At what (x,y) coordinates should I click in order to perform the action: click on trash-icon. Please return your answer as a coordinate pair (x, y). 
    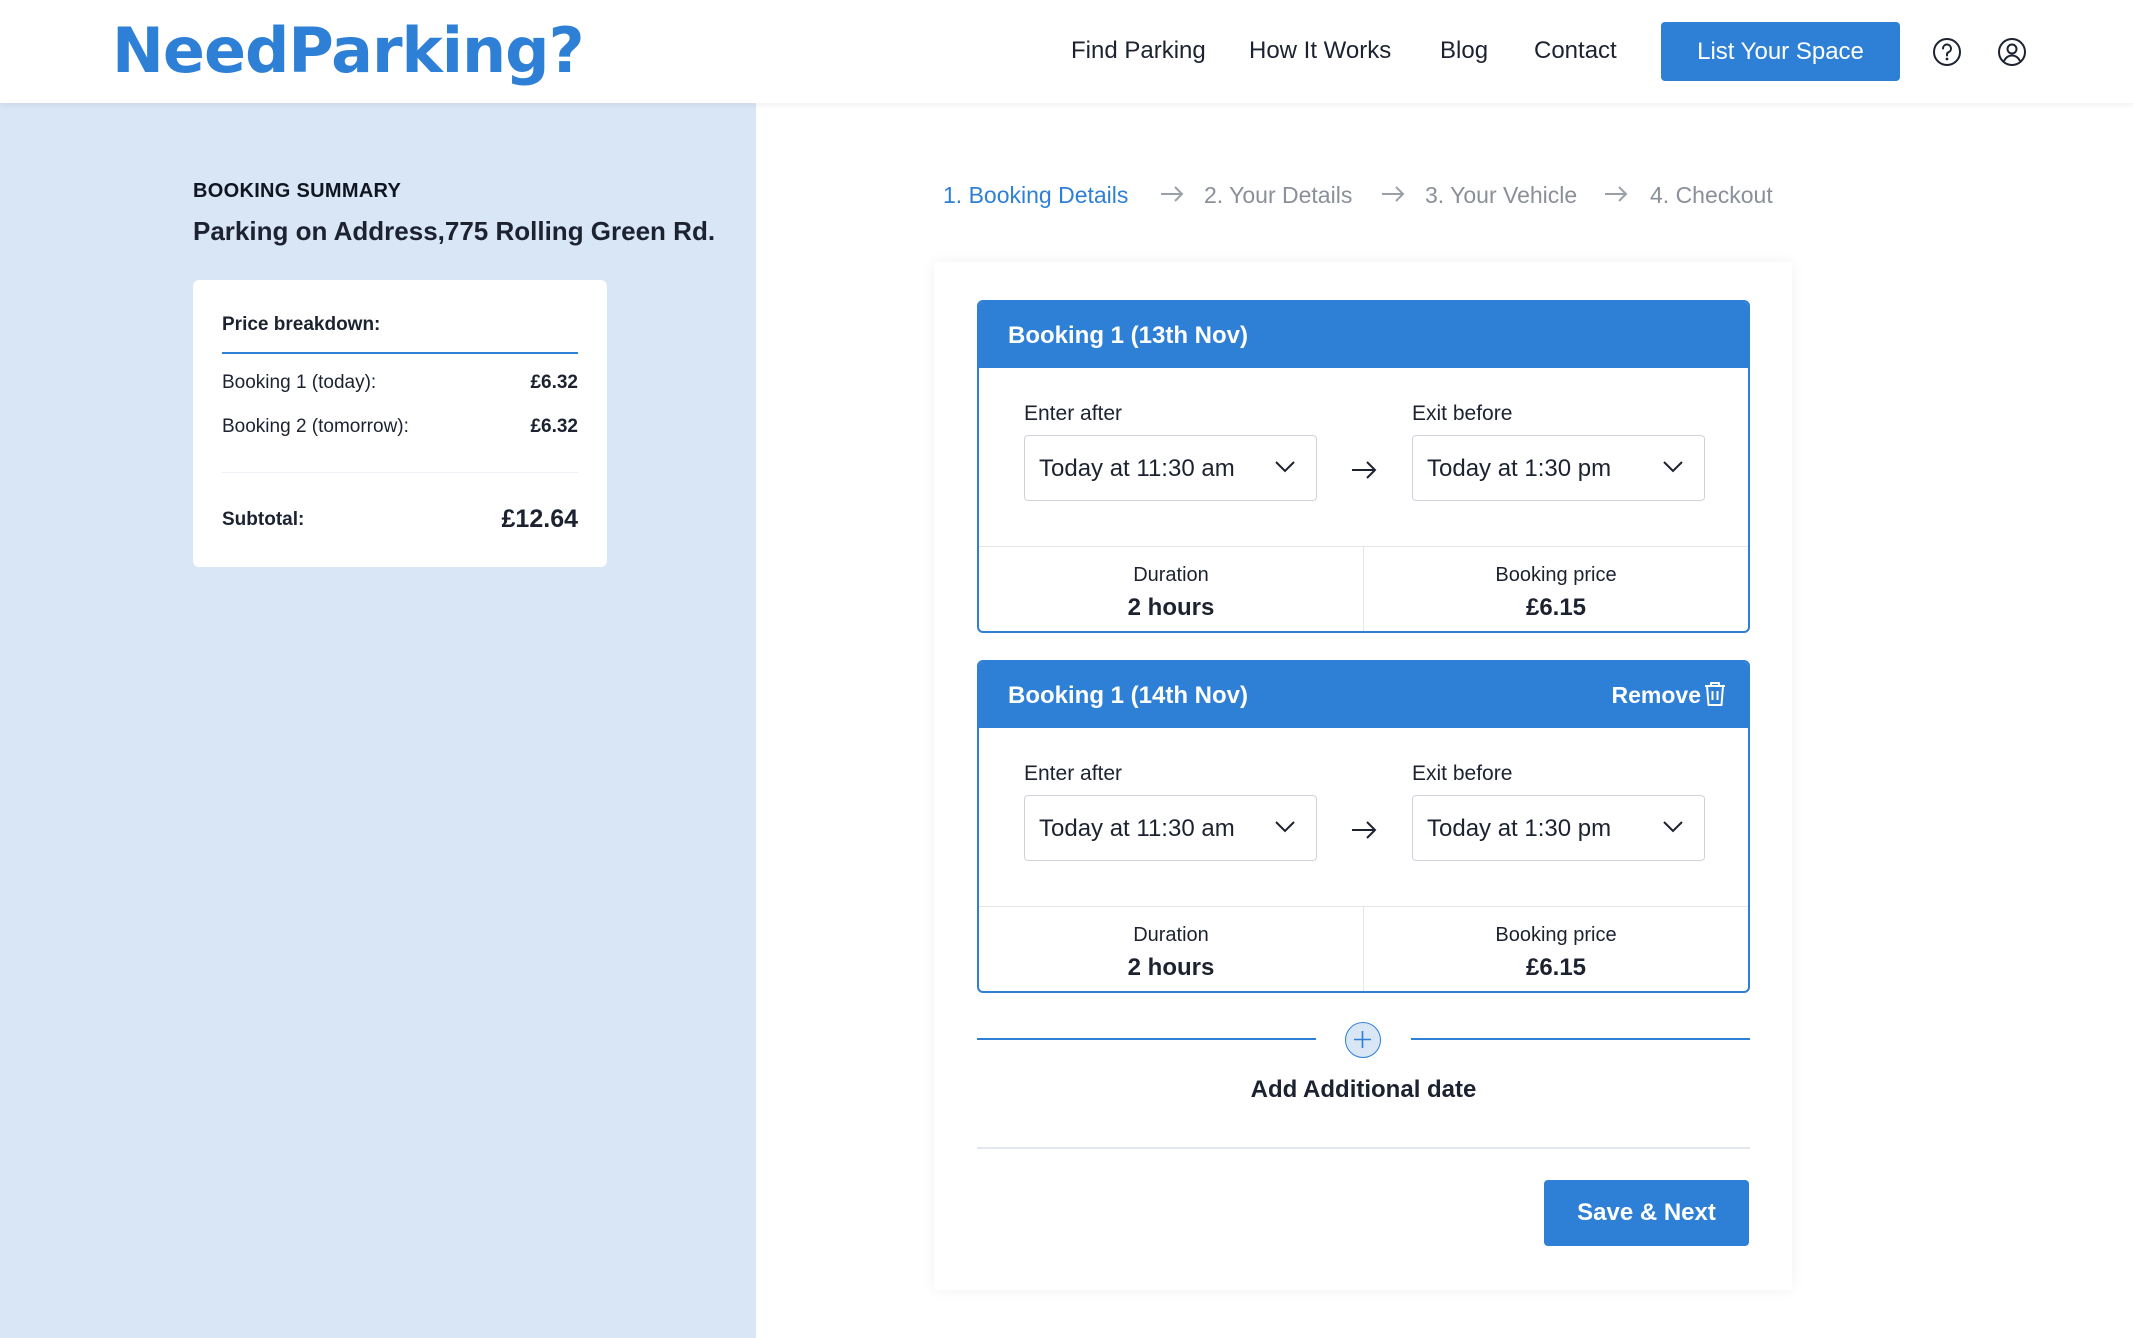
    Looking at the image, I should click on (1715, 694).